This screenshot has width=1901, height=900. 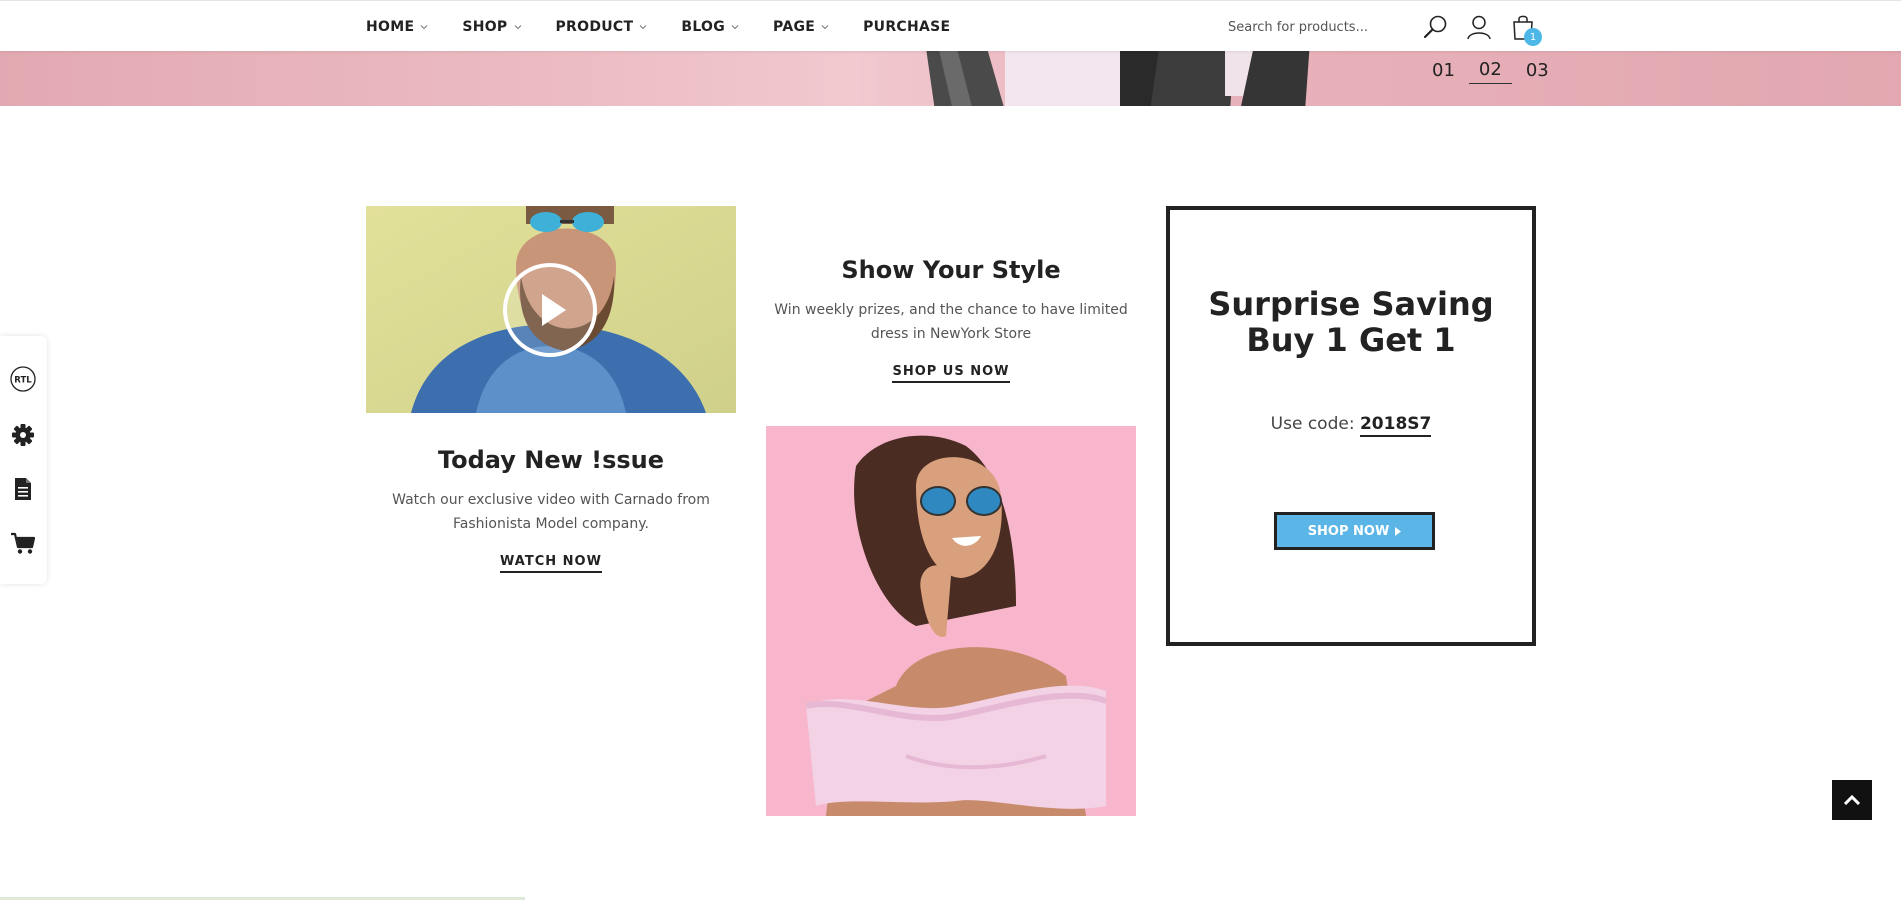 I want to click on gear-icon, so click(x=23, y=435).